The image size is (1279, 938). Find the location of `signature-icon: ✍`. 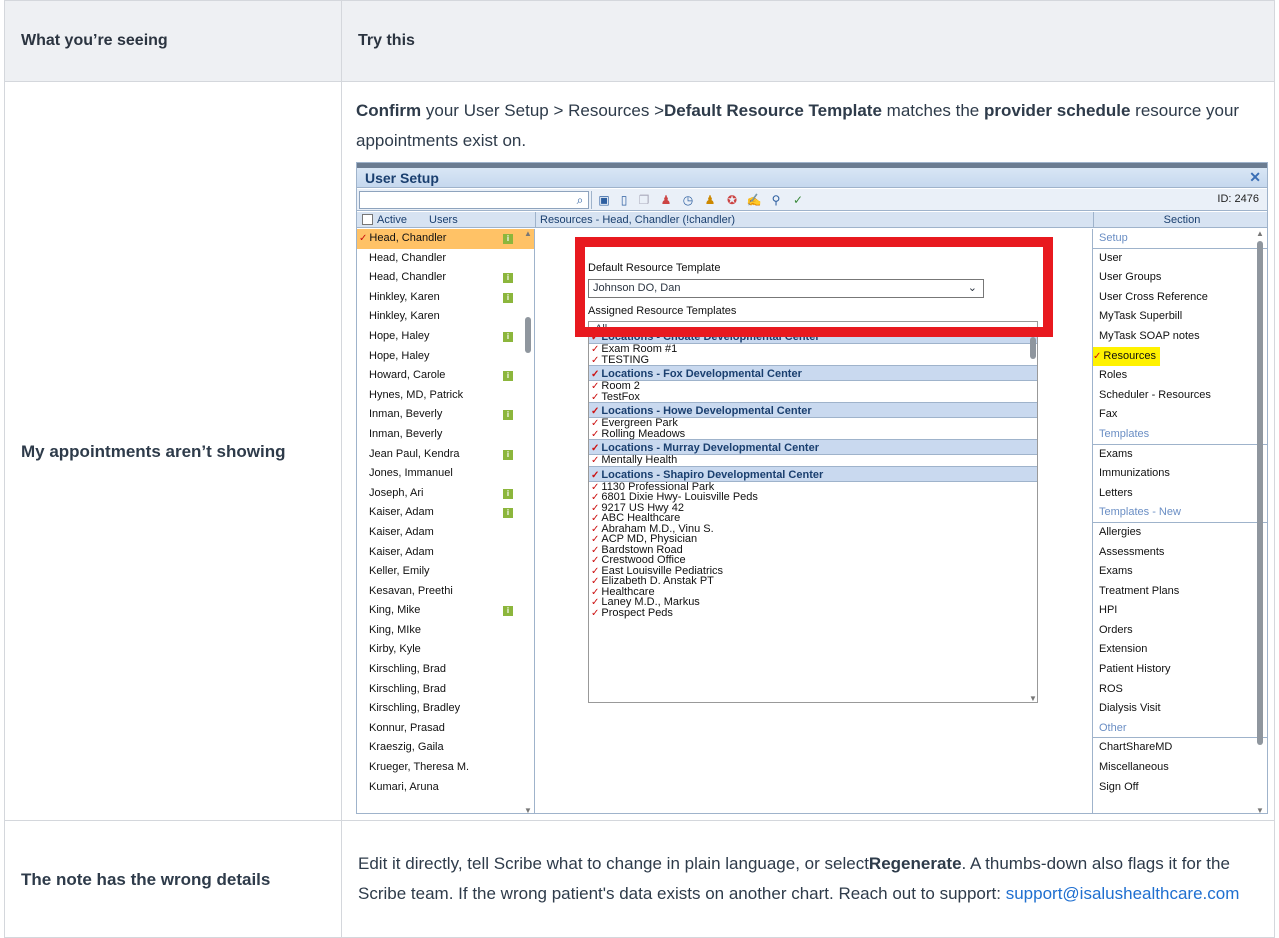

signature-icon: ✍ is located at coordinates (754, 200).